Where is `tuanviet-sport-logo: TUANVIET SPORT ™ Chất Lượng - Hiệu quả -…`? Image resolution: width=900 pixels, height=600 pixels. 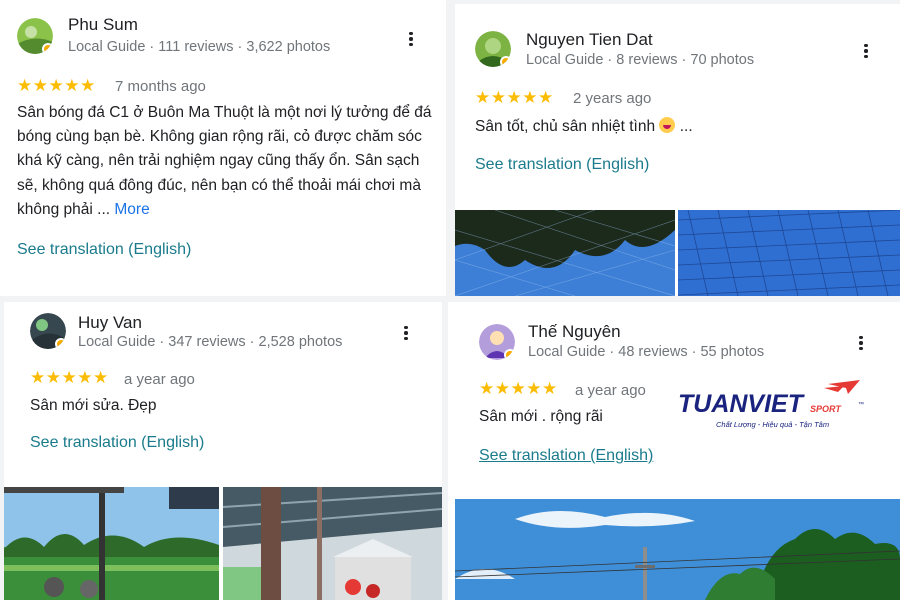 tuanviet-sport-logo: TUANVIET SPORT ™ Chất Lượng - Hiệu quả -… is located at coordinates (773, 406).